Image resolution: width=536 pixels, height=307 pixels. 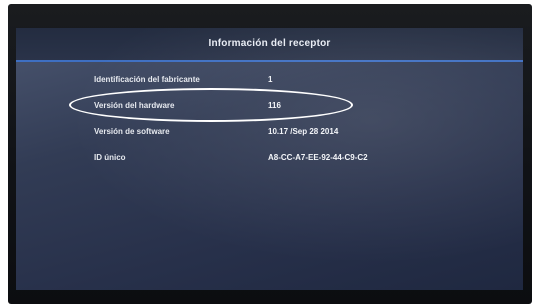 What do you see at coordinates (211, 105) in the screenshot?
I see `hardware-version-highlight-oval` at bounding box center [211, 105].